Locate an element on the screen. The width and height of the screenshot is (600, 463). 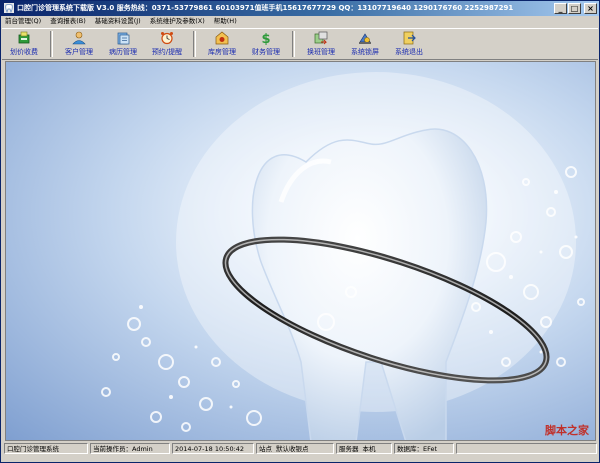
exit-icon is located at coordinates (409, 38).